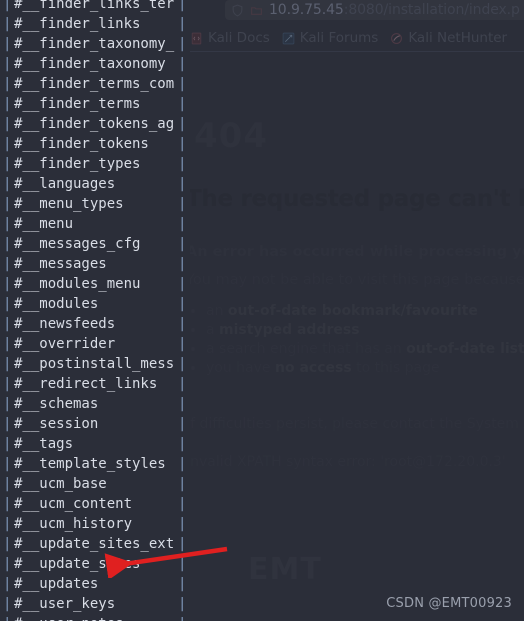  What do you see at coordinates (313, 368) in the screenshot?
I see `reason-emphasis: no access` at bounding box center [313, 368].